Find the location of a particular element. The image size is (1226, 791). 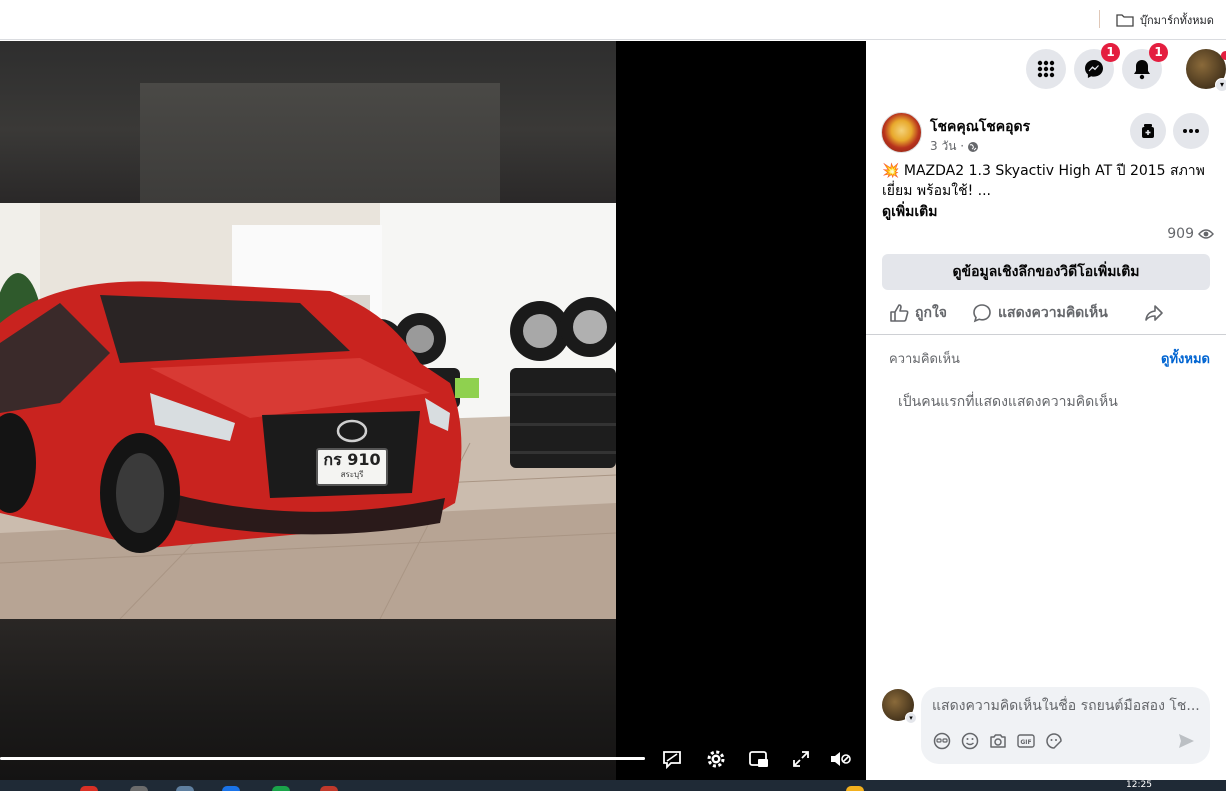

comment-icon is located at coordinates (982, 313).